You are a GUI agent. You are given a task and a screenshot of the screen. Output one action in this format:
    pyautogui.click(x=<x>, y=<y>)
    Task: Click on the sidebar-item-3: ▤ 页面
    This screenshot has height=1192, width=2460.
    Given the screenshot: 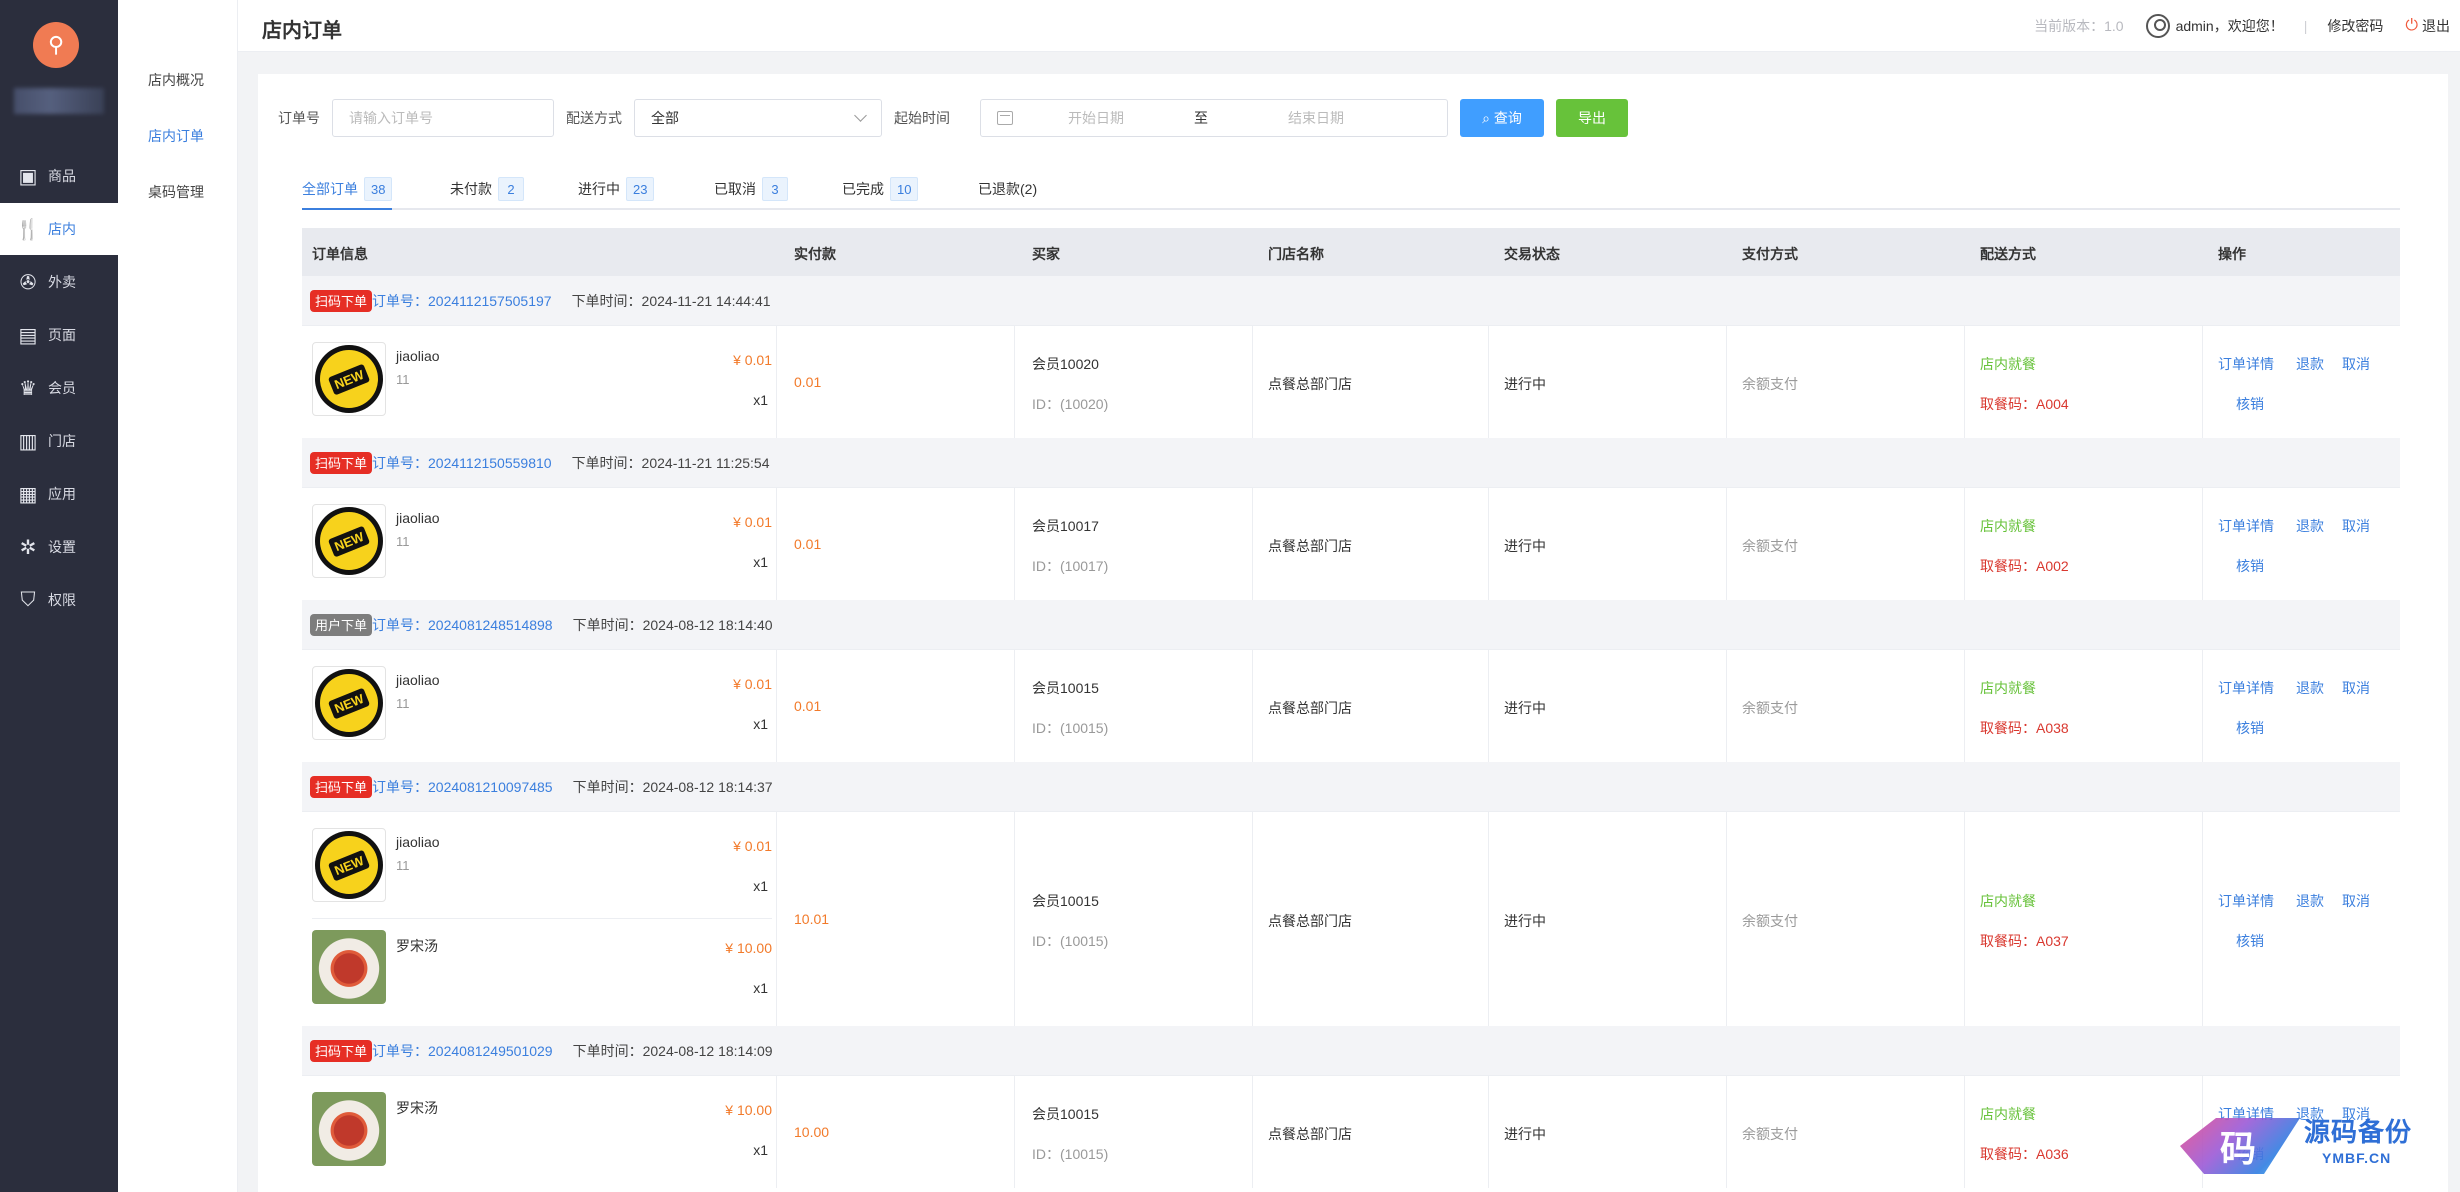 What is the action you would take?
    pyautogui.click(x=59, y=335)
    